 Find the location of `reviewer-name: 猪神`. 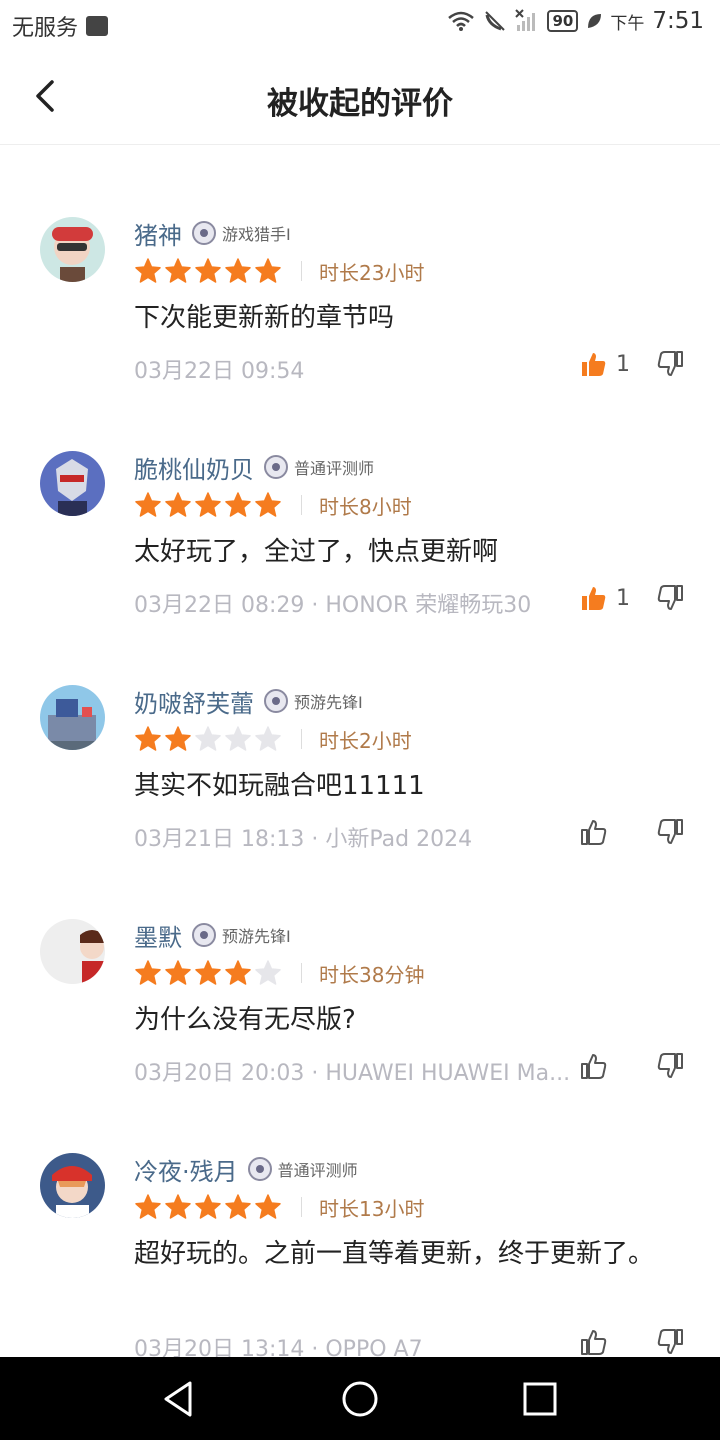

reviewer-name: 猪神 is located at coordinates (158, 233).